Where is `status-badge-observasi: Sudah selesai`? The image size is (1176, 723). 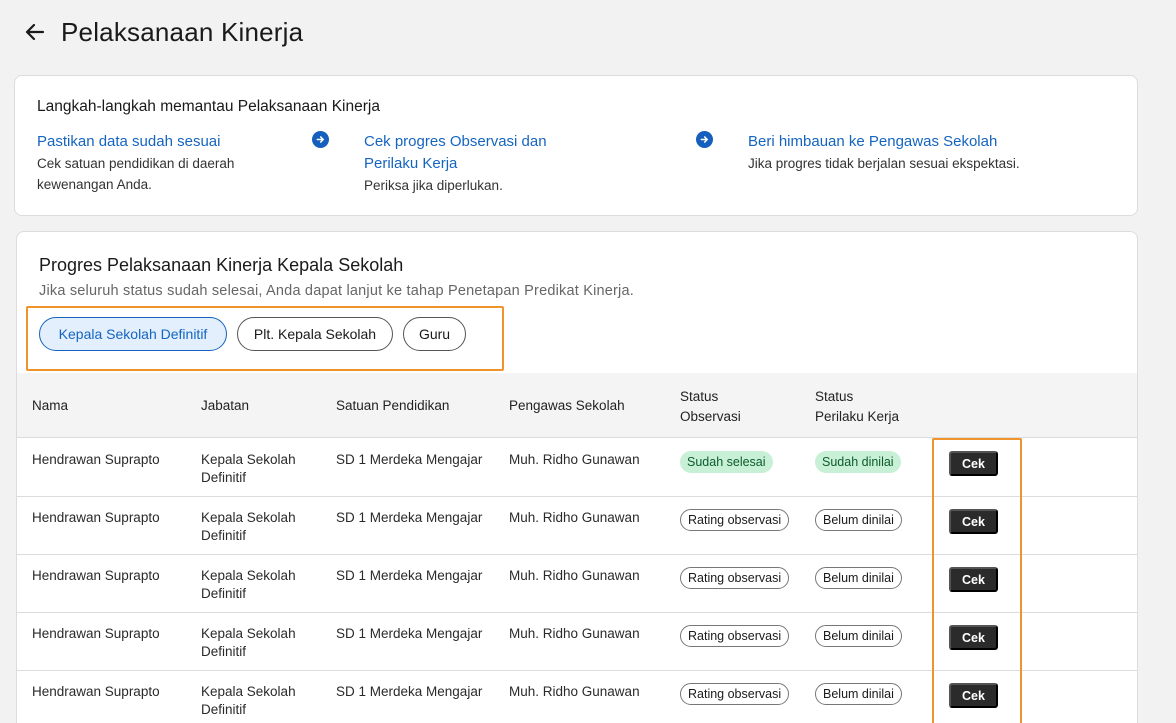 status-badge-observasi: Sudah selesai is located at coordinates (726, 462).